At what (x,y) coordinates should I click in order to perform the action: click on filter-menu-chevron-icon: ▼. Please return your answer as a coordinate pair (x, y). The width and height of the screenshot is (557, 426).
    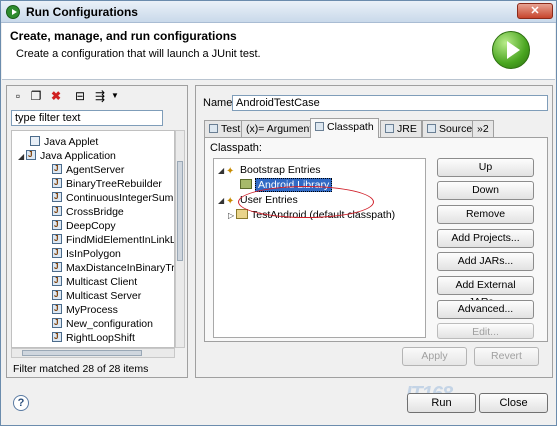
    Looking at the image, I should click on (115, 96).